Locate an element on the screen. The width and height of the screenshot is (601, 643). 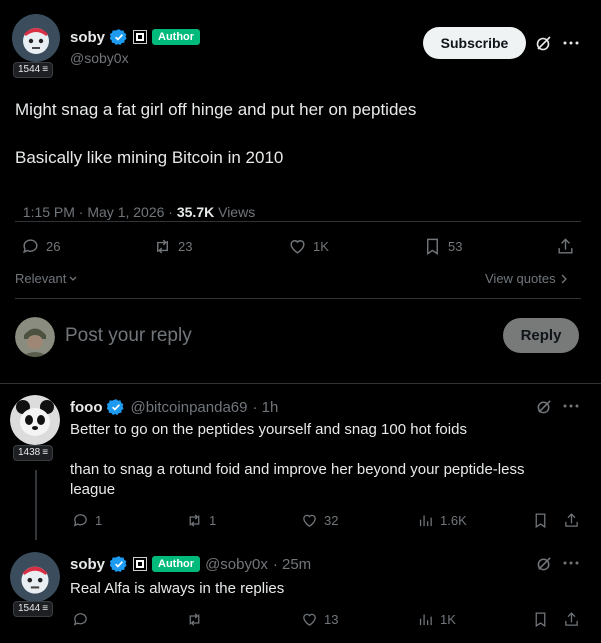
avatar-count-badge: 1438 ≡ is located at coordinates (33, 453).